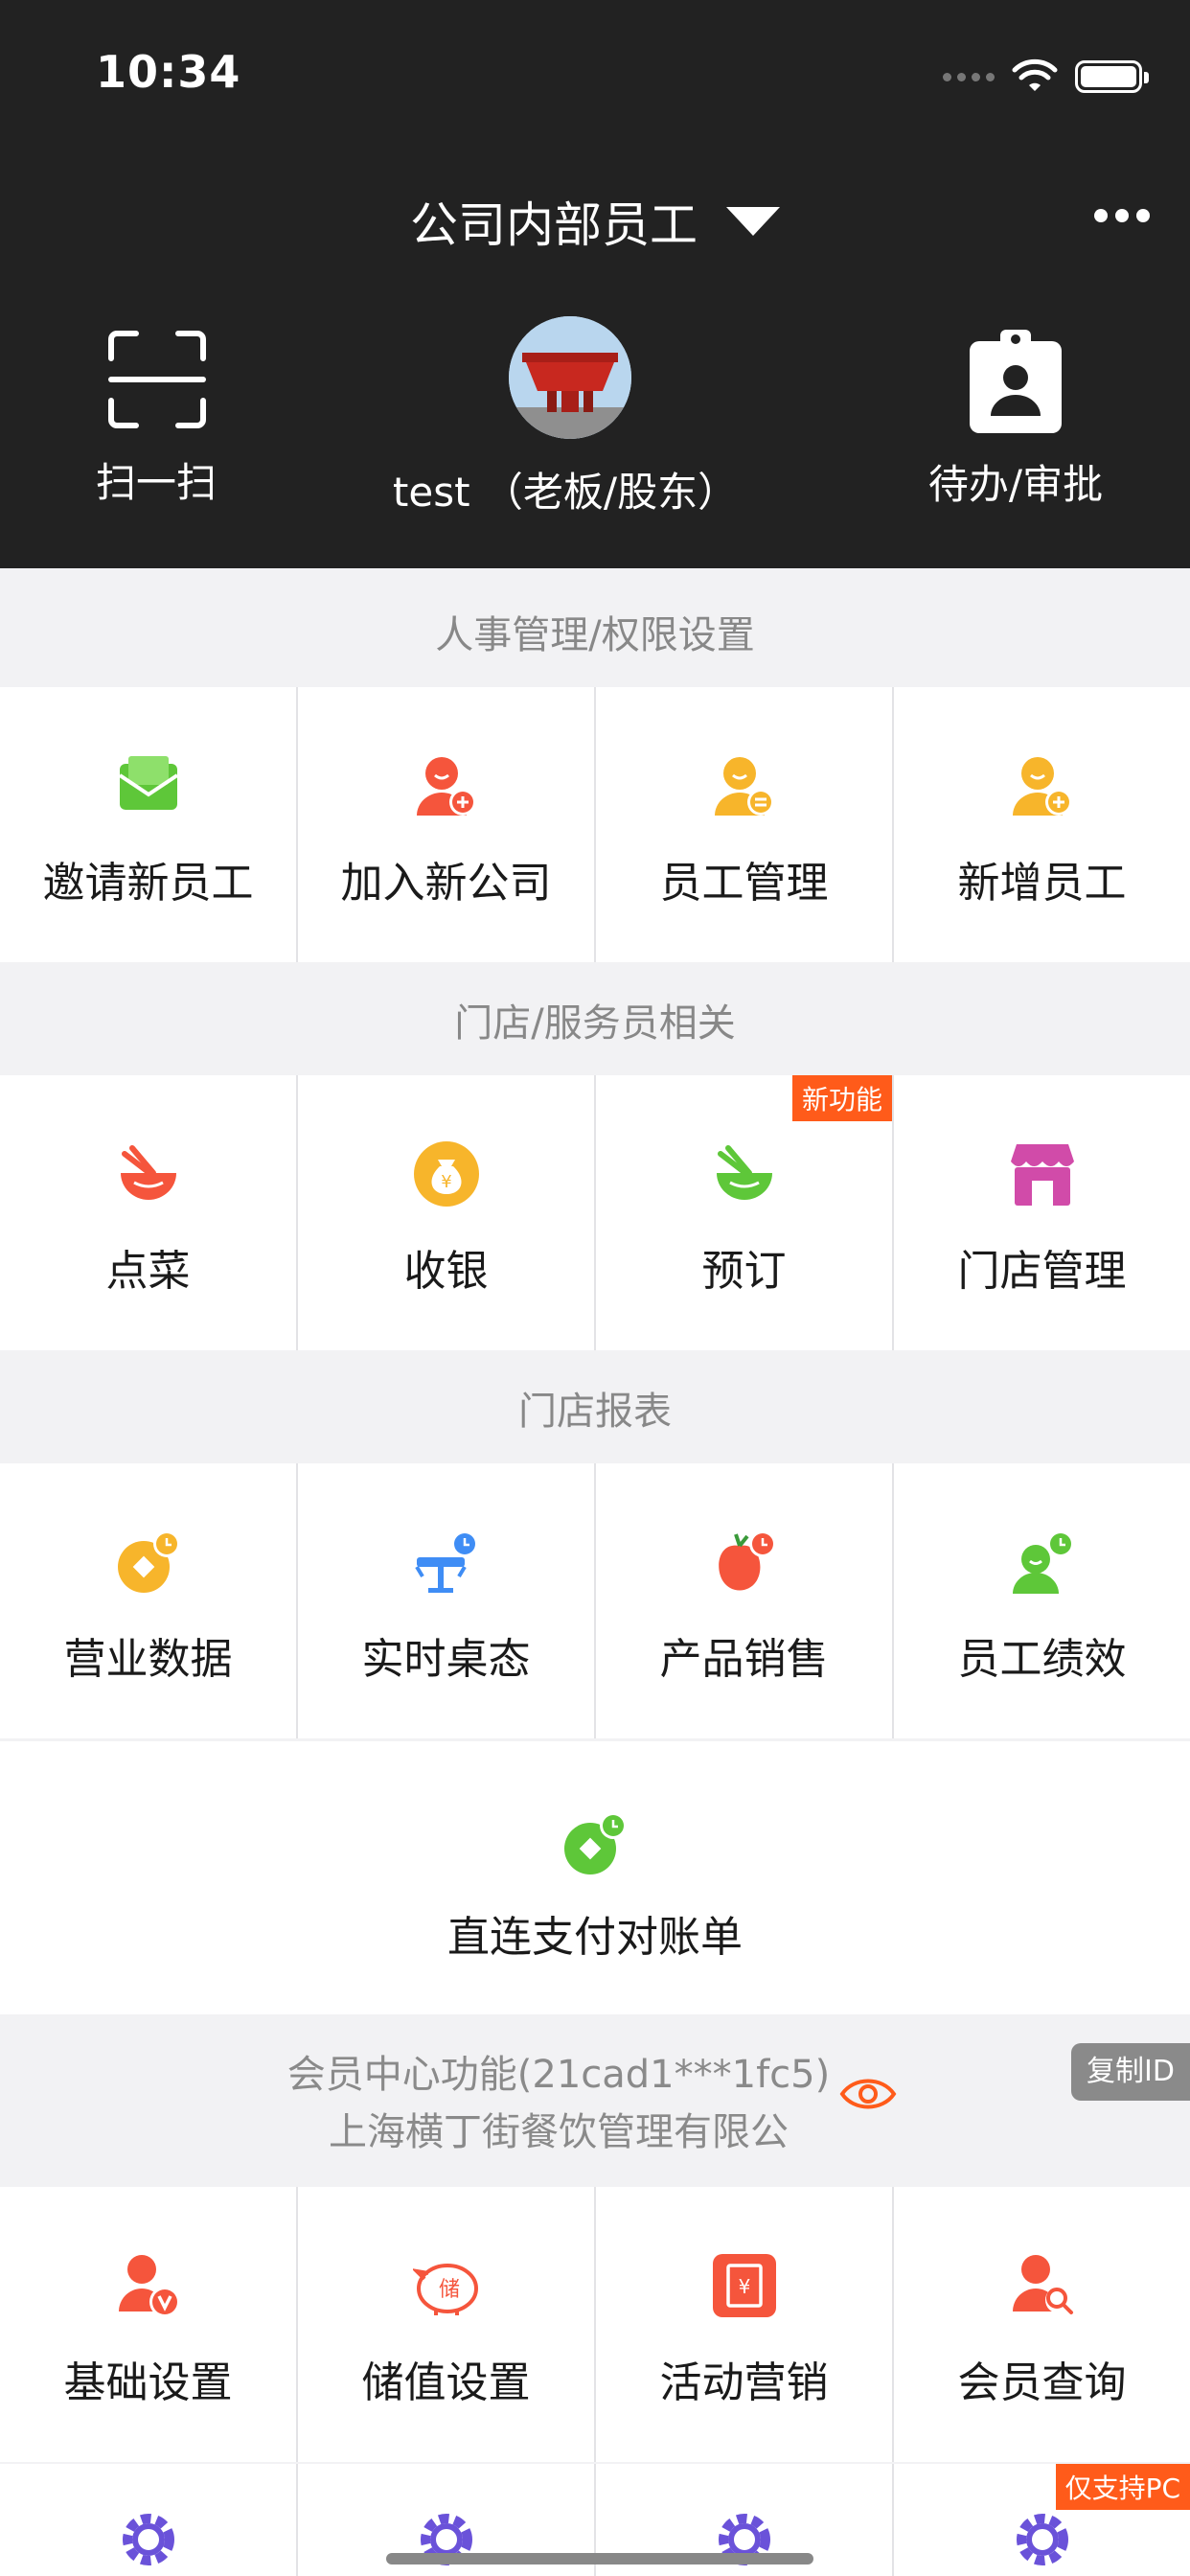 The image size is (1190, 2576). Describe the element at coordinates (595, 1212) in the screenshot. I see `store-grid: 点菜 ¥ 收银 新功能 预订 门店管理` at that location.